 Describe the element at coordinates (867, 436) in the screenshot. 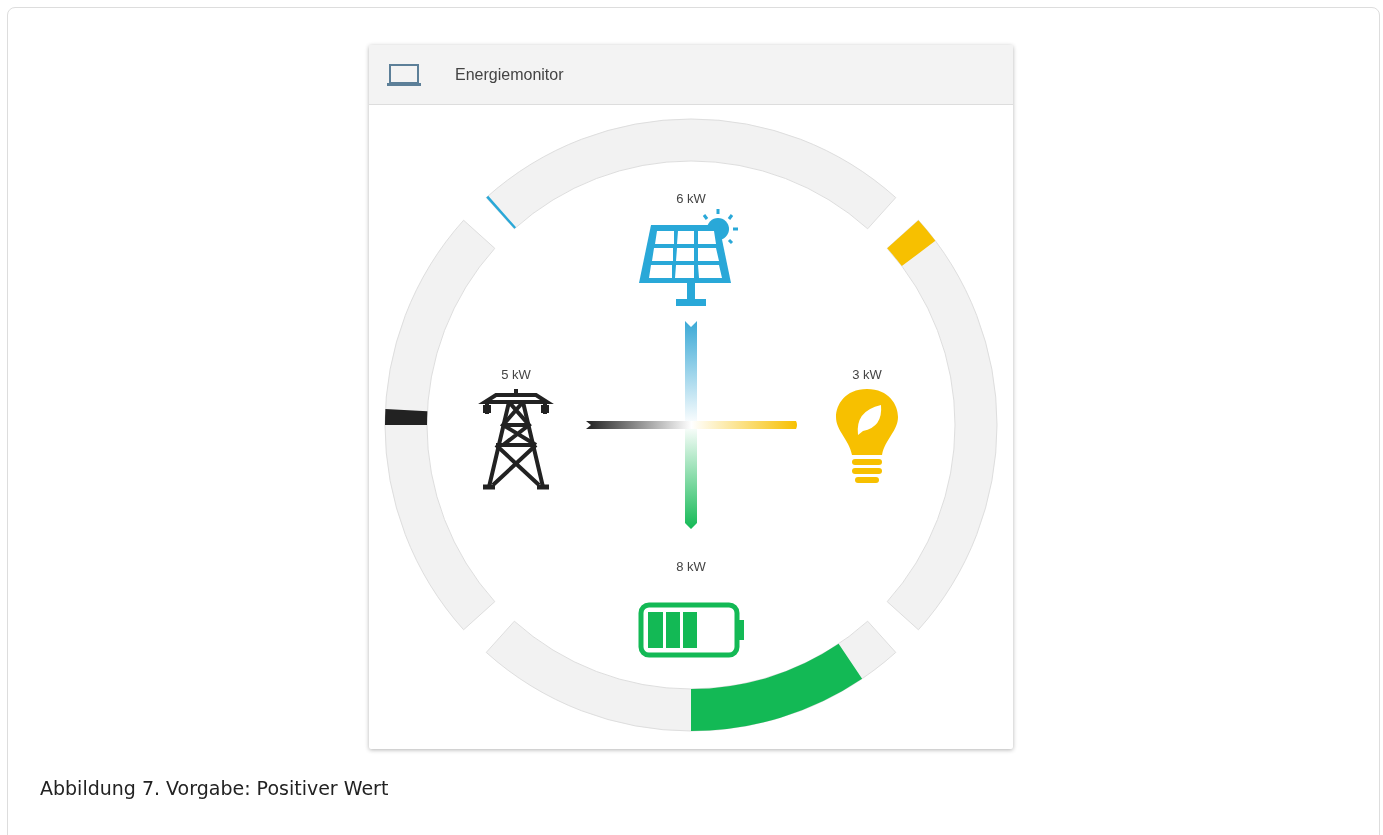

I see `light-bulb-icon` at that location.